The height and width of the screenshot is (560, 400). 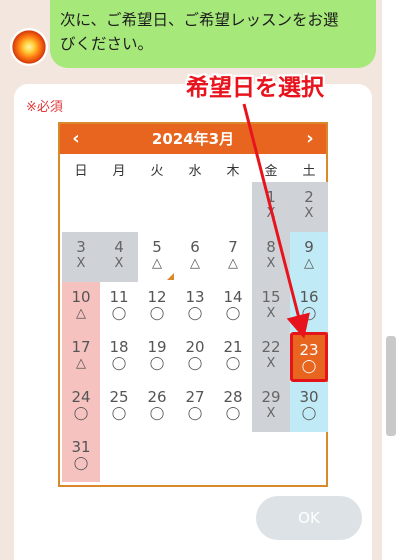 I want to click on calendar-day-18: 18 ◯, so click(x=119, y=357).